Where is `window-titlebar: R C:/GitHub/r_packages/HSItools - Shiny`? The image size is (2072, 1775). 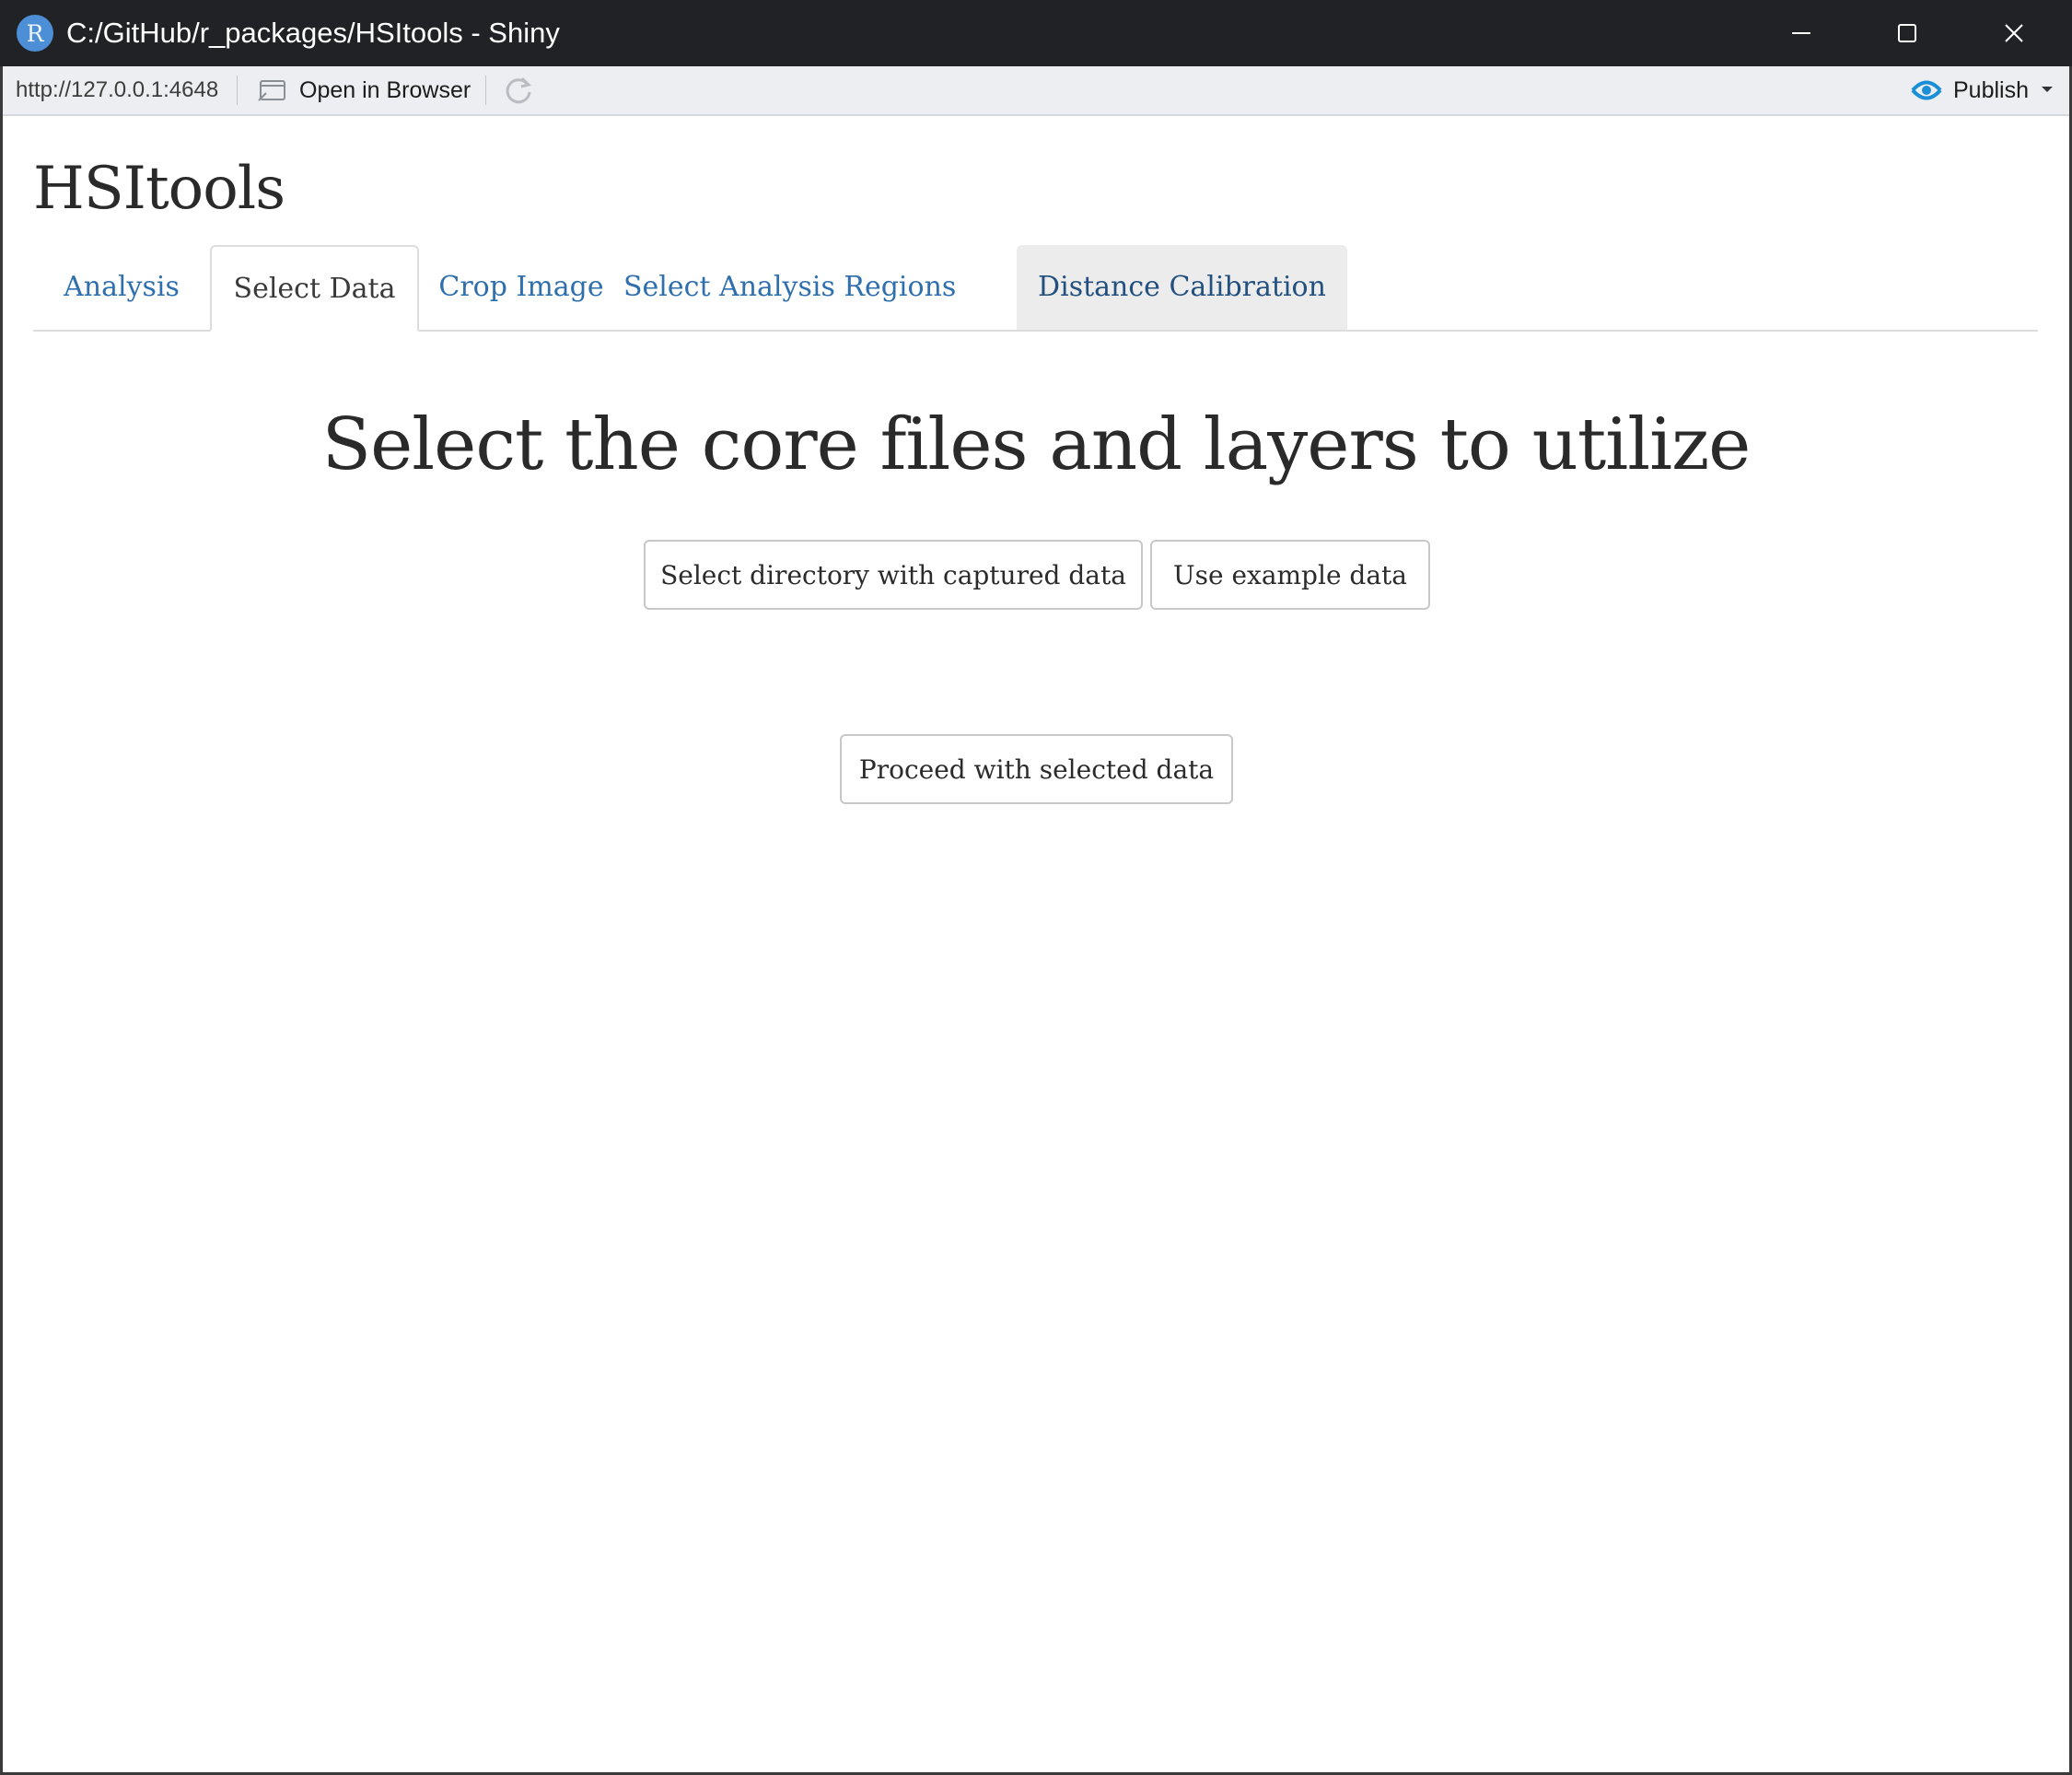 window-titlebar: R C:/GitHub/r_packages/HSItools - Shiny is located at coordinates (1036, 33).